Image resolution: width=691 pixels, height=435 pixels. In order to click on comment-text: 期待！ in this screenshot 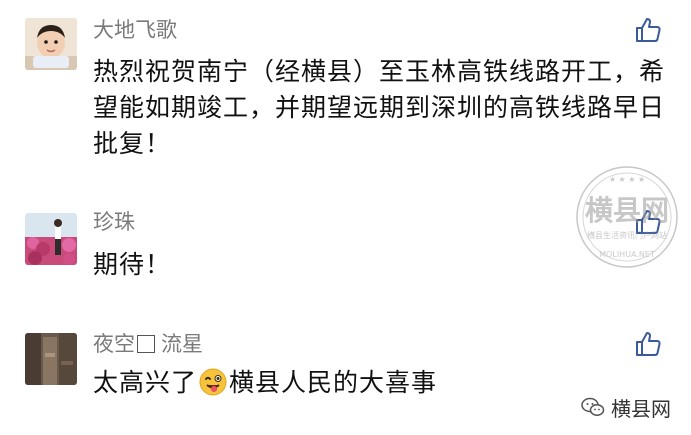, I will do `click(132, 264)`.